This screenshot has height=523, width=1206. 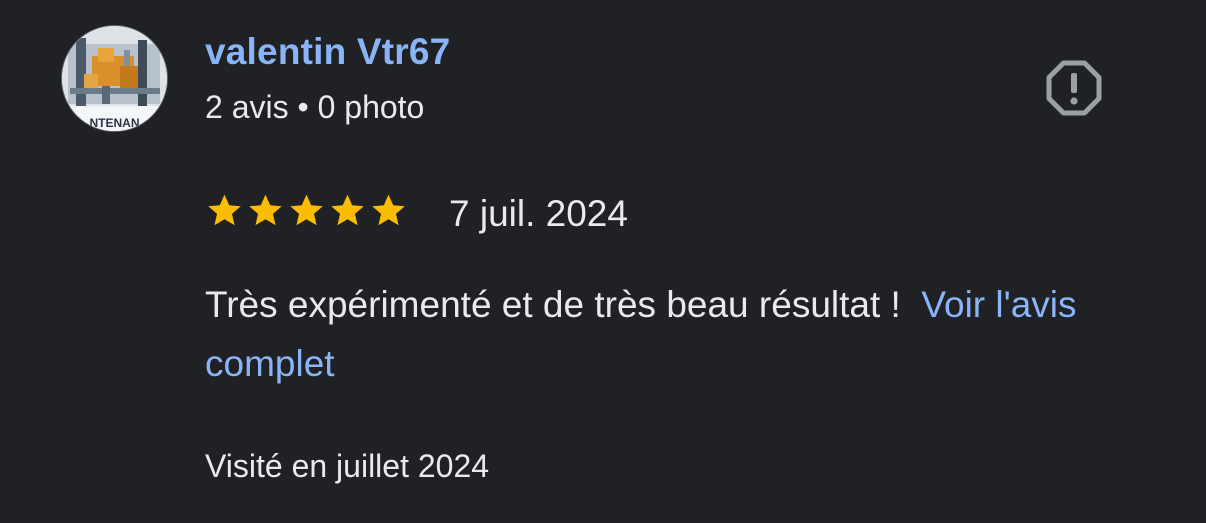 I want to click on report-button, so click(x=1074, y=88).